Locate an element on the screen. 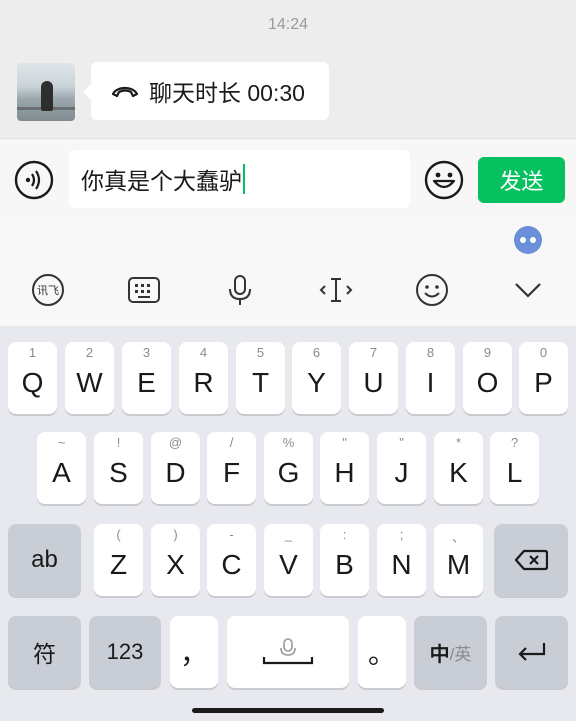 The image size is (576, 721). avatar is located at coordinates (46, 92).